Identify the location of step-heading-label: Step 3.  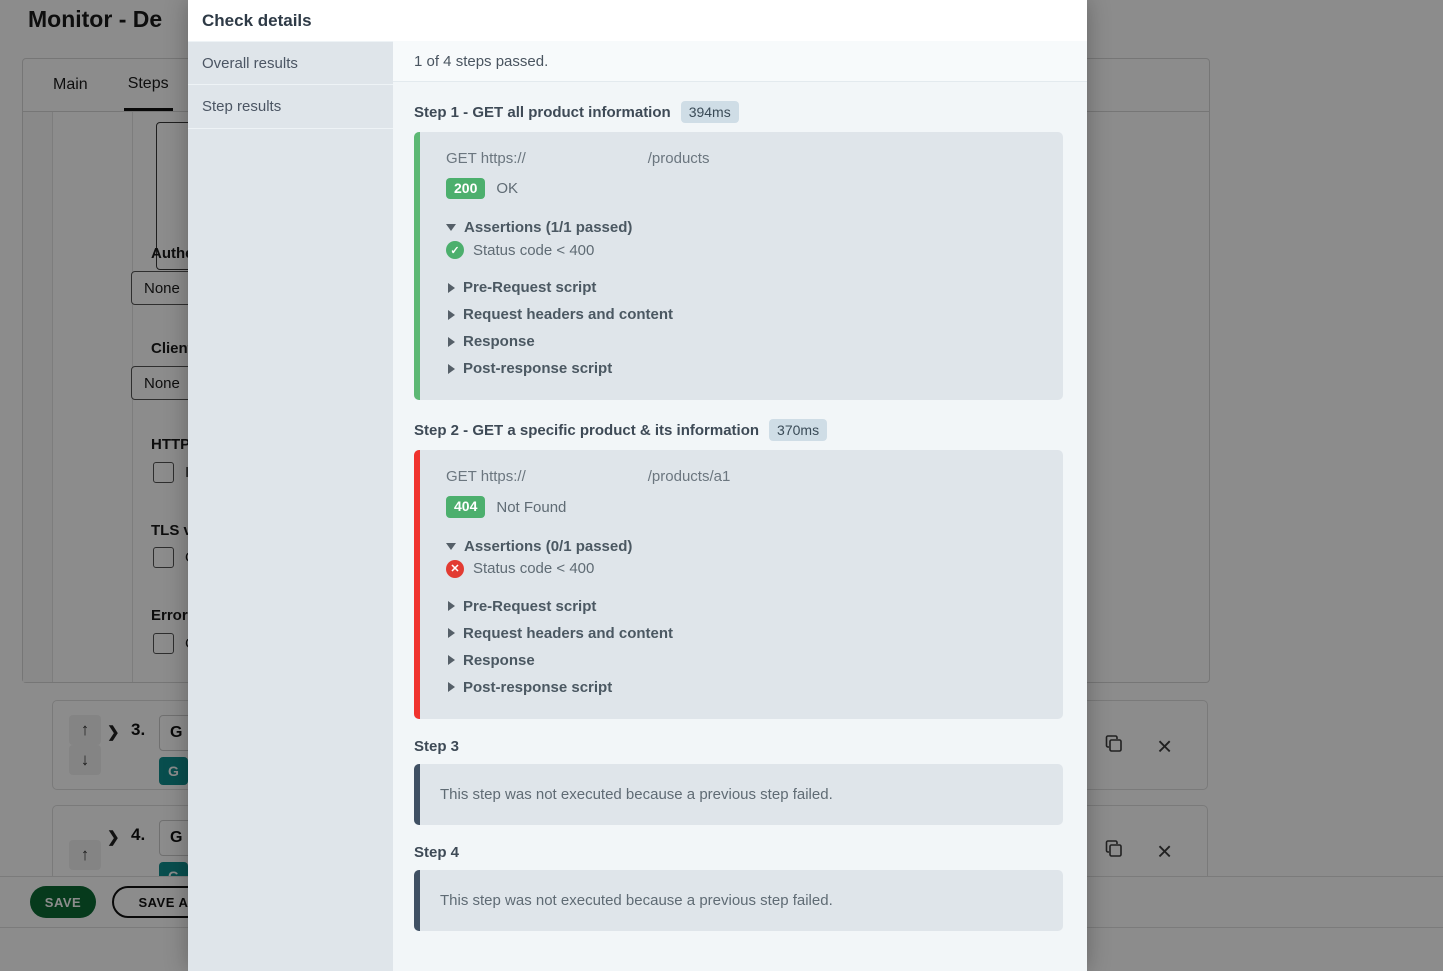
(437, 746).